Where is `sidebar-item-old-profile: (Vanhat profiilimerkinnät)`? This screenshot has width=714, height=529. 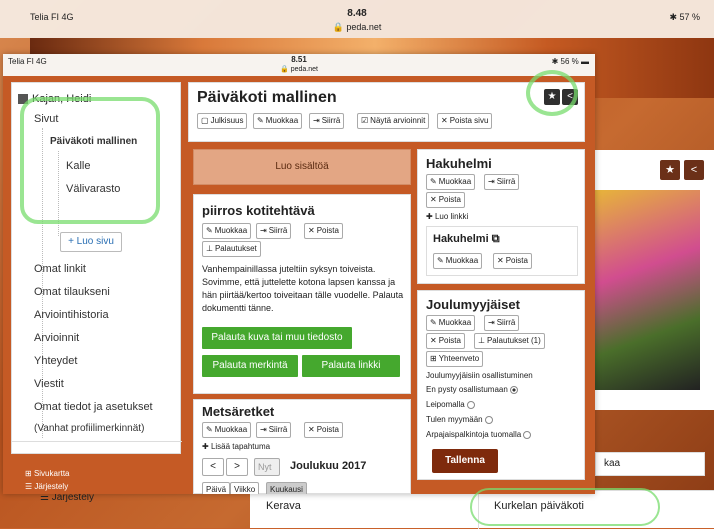
sidebar-item-old-profile: (Vanhat profiilimerkinnät) is located at coordinates (89, 428).